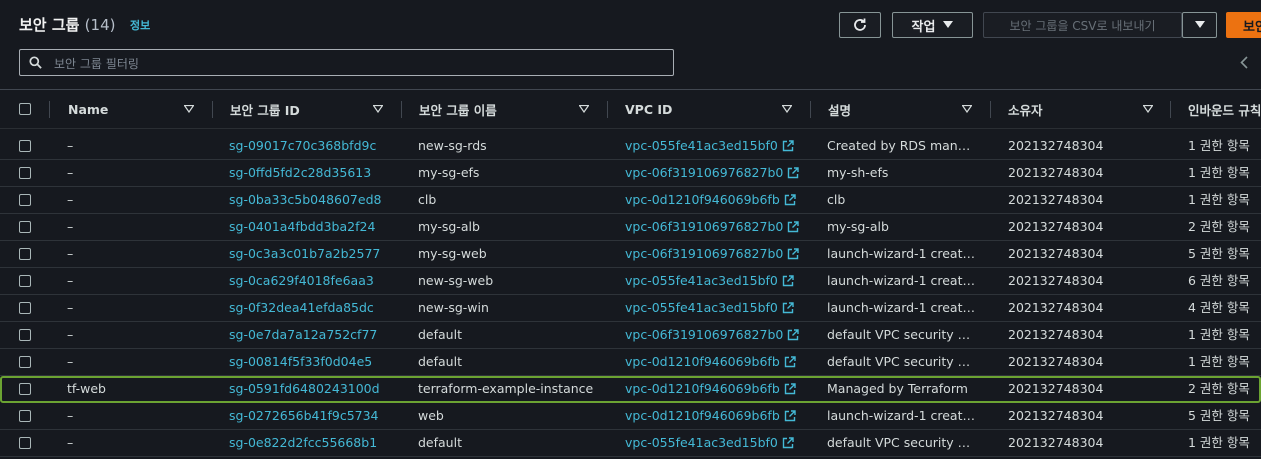 This screenshot has width=1261, height=459. I want to click on select-all-checkbox, so click(25, 109).